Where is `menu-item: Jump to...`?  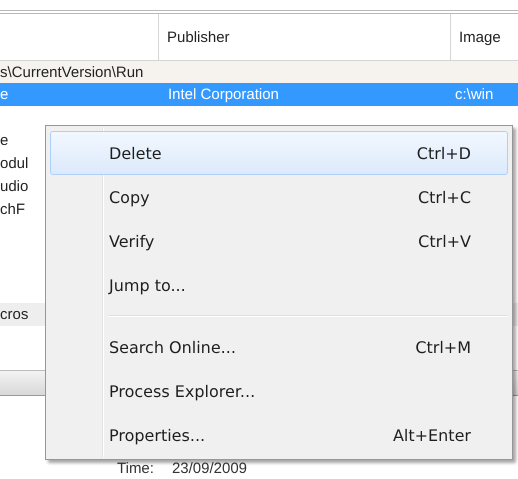
menu-item: Jump to... is located at coordinates (279, 285).